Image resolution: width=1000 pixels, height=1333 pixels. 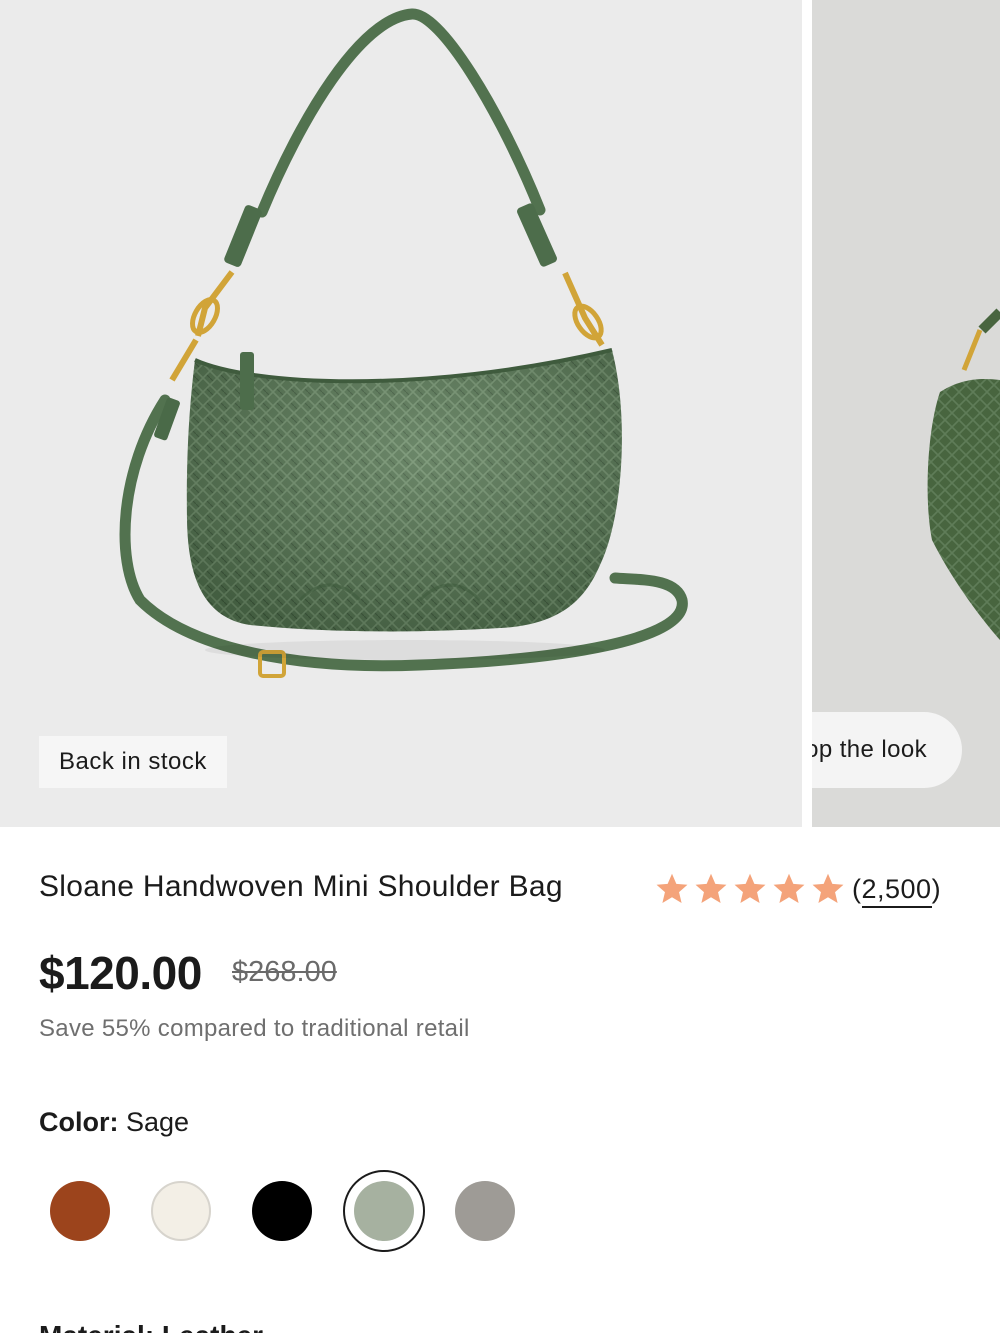 I want to click on review-count-link: (2,500), so click(x=896, y=890).